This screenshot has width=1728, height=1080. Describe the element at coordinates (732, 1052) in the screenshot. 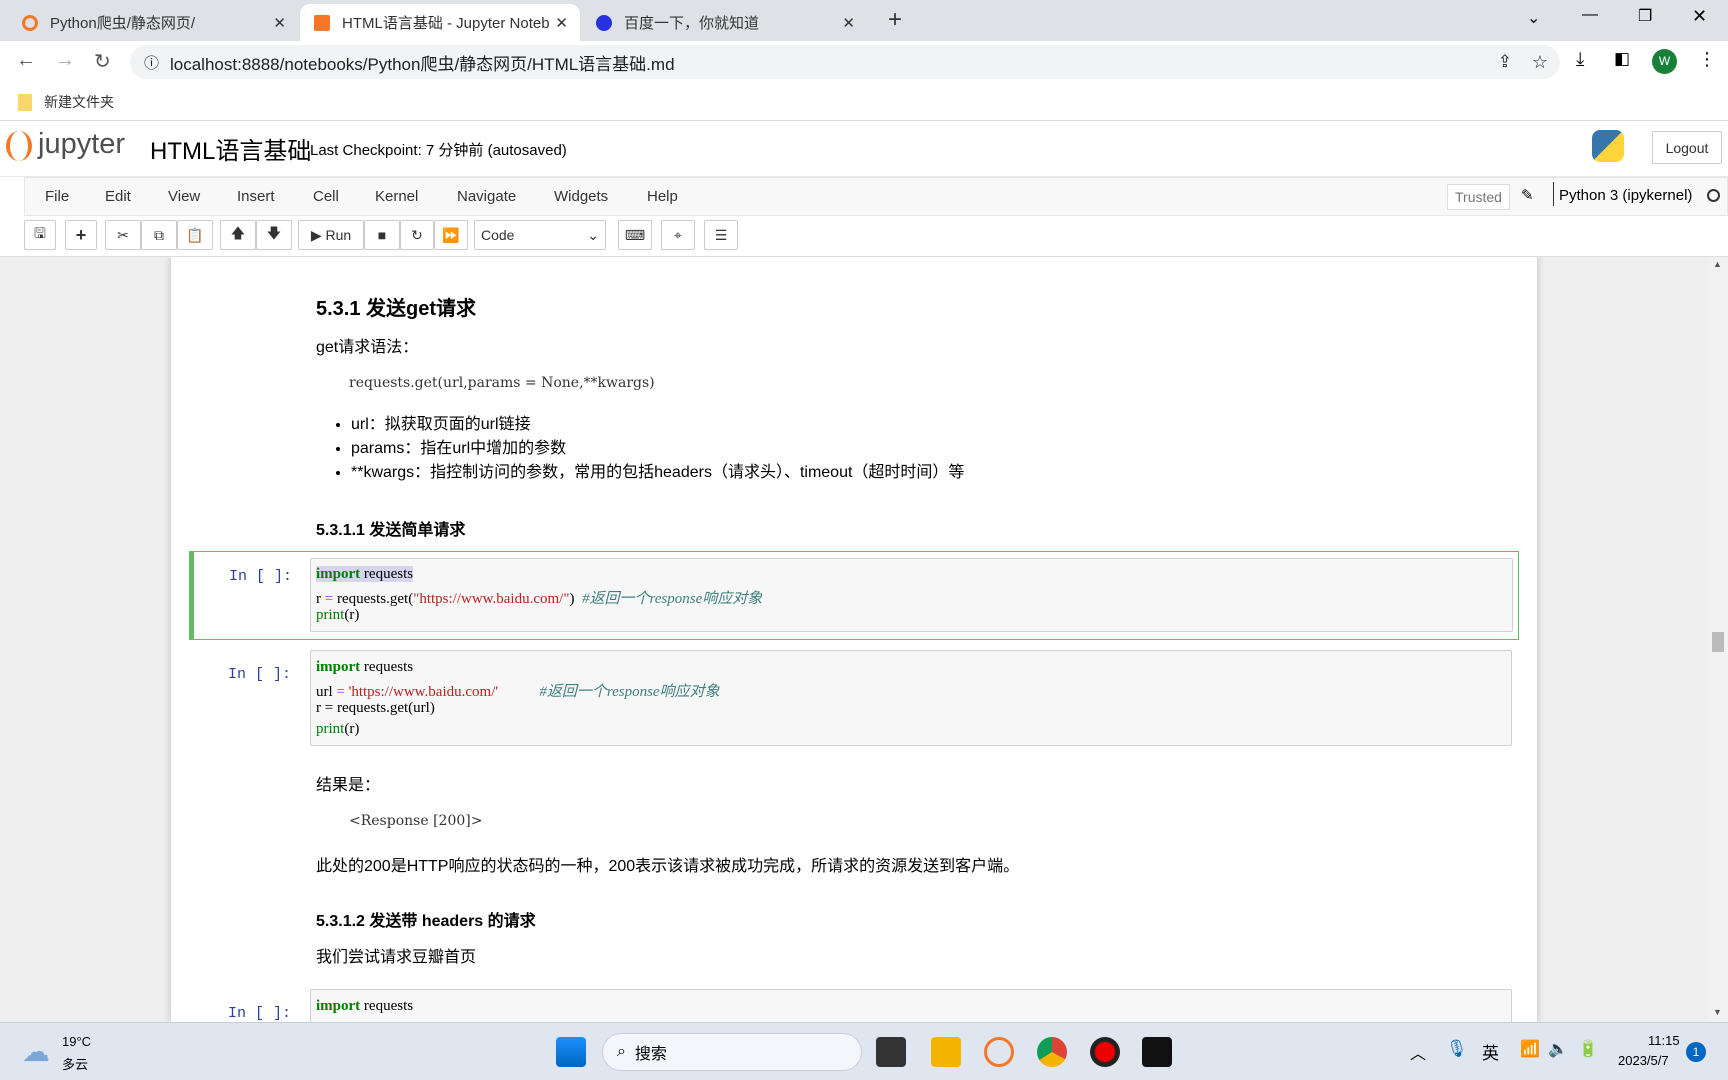

I see `taskbar-search: ⌕ 搜索` at that location.